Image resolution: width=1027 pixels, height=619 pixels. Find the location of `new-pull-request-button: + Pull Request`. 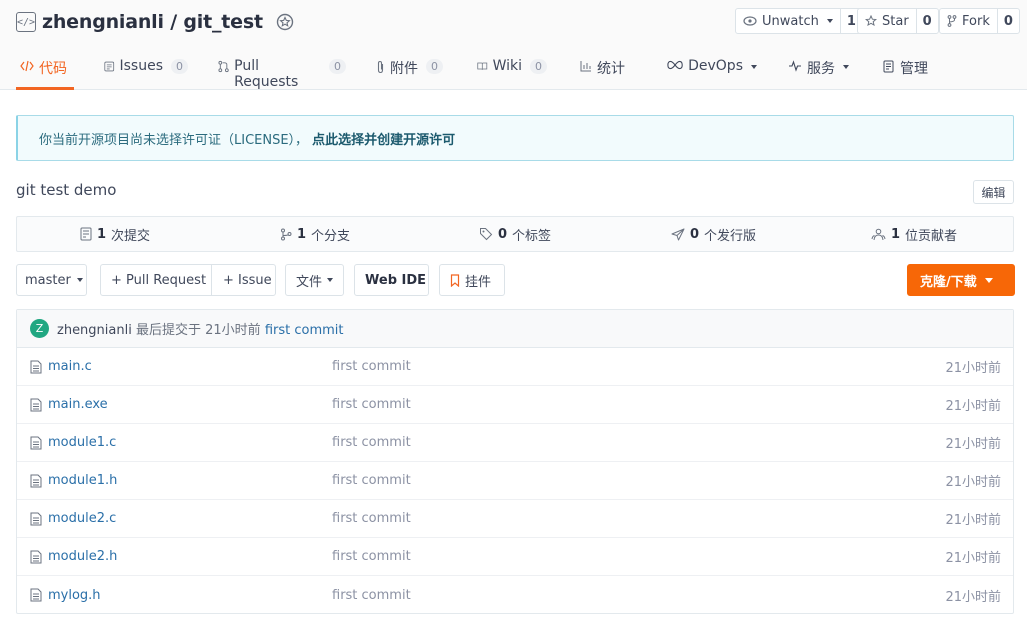

new-pull-request-button: + Pull Request is located at coordinates (156, 280).